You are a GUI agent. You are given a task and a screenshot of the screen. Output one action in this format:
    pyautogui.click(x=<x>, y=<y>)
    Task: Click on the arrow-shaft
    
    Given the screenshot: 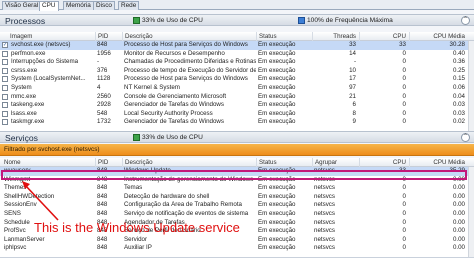 What is the action you would take?
    pyautogui.click(x=41, y=202)
    